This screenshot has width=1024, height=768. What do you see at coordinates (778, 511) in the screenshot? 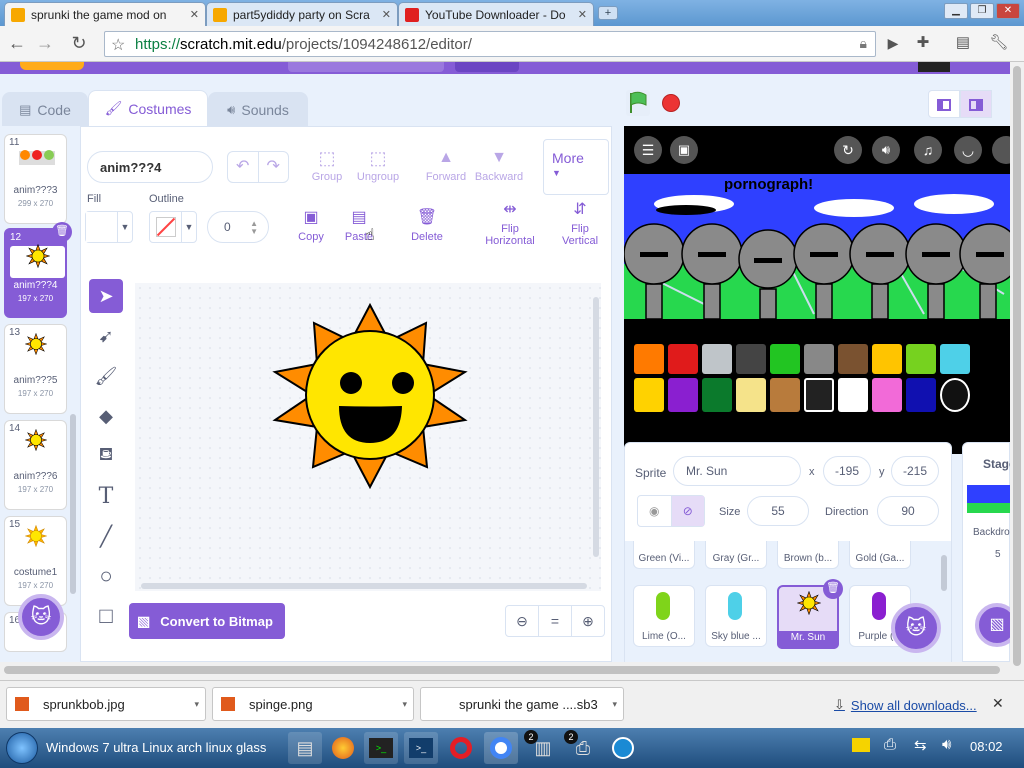
I see `size-input: 55` at bounding box center [778, 511].